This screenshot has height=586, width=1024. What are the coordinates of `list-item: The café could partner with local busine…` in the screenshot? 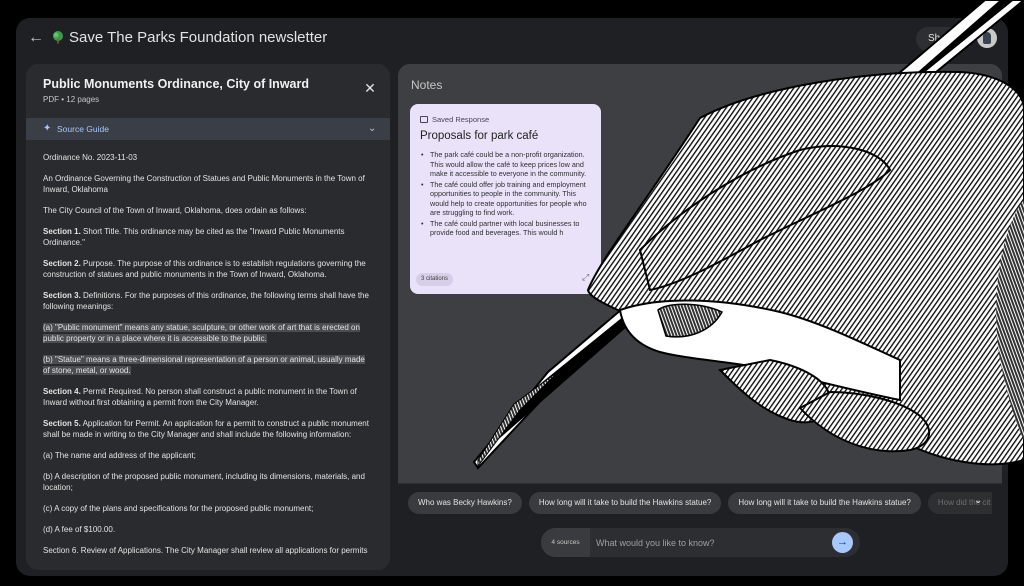 It's located at (505, 228).